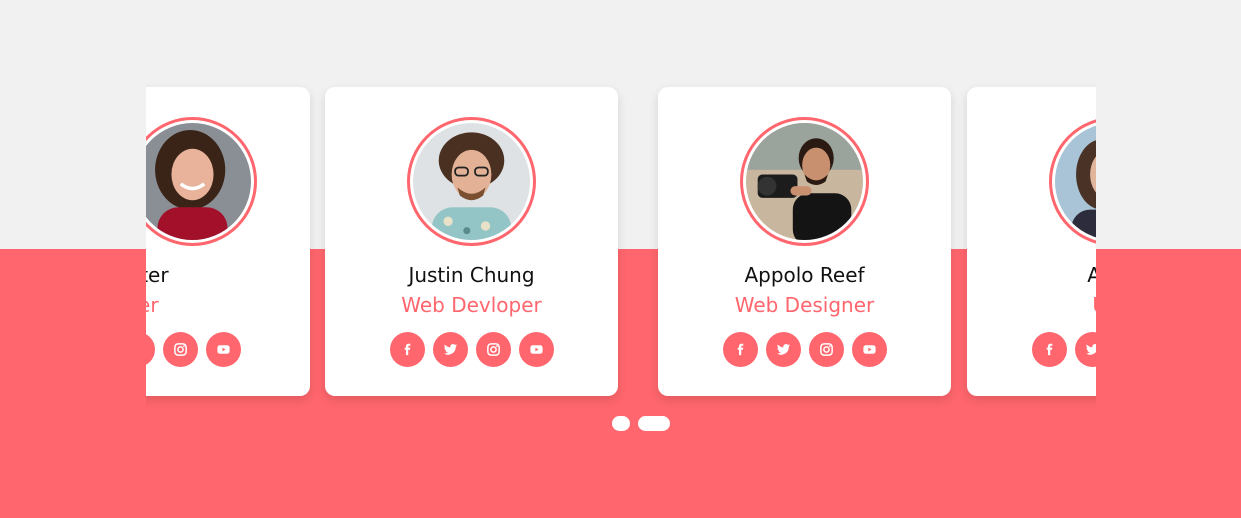 This screenshot has height=518, width=1241. I want to click on team-card: Justin Chung Web Devloper, so click(471, 241).